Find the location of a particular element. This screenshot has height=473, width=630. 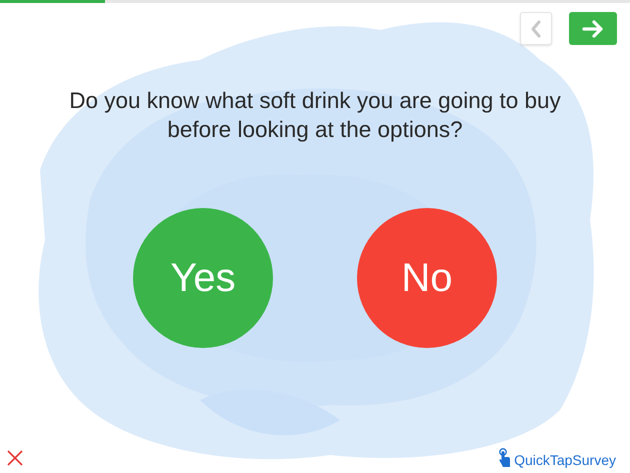

close-button is located at coordinates (15, 458).